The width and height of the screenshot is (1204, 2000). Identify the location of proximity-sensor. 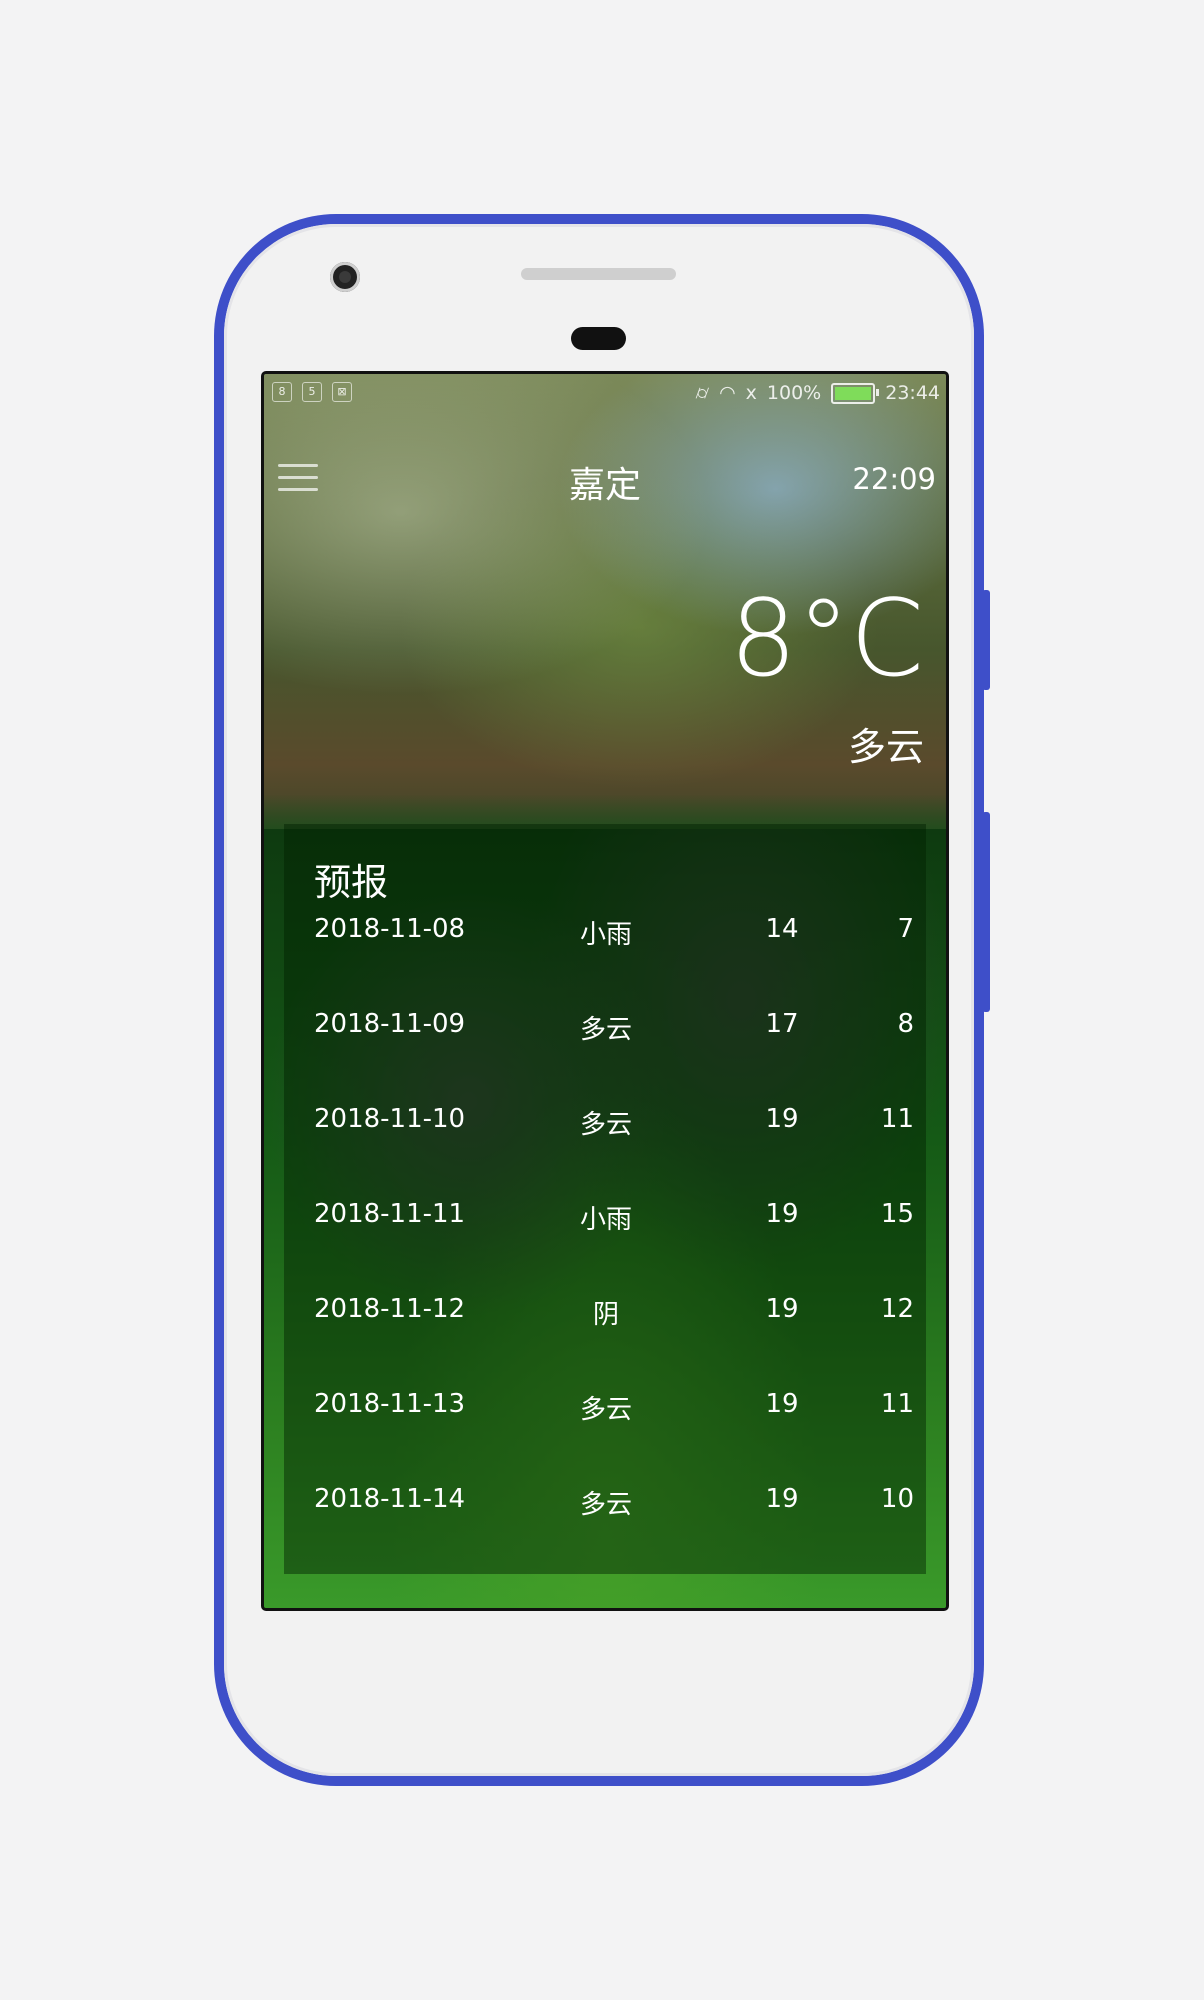
(598, 338).